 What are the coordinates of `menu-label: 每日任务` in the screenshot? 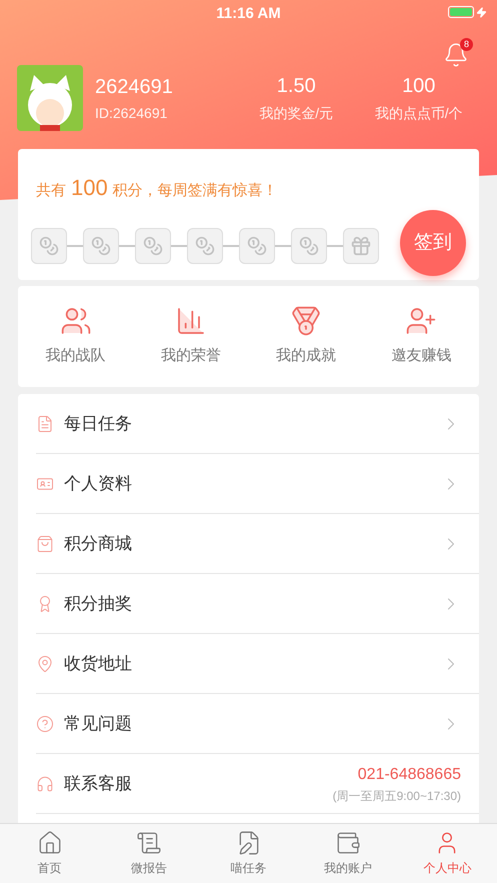 It's located at (98, 423).